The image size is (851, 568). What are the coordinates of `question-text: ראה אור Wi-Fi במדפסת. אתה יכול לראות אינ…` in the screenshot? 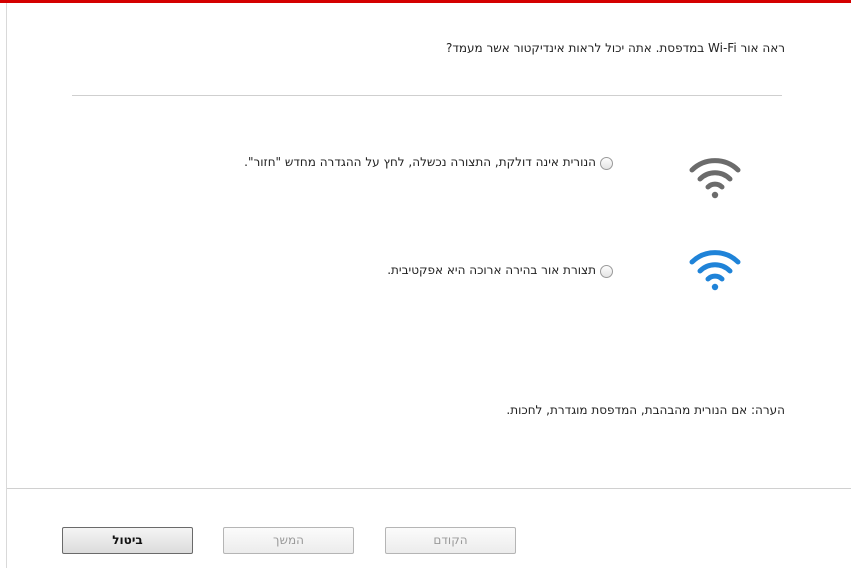 It's located at (615, 48).